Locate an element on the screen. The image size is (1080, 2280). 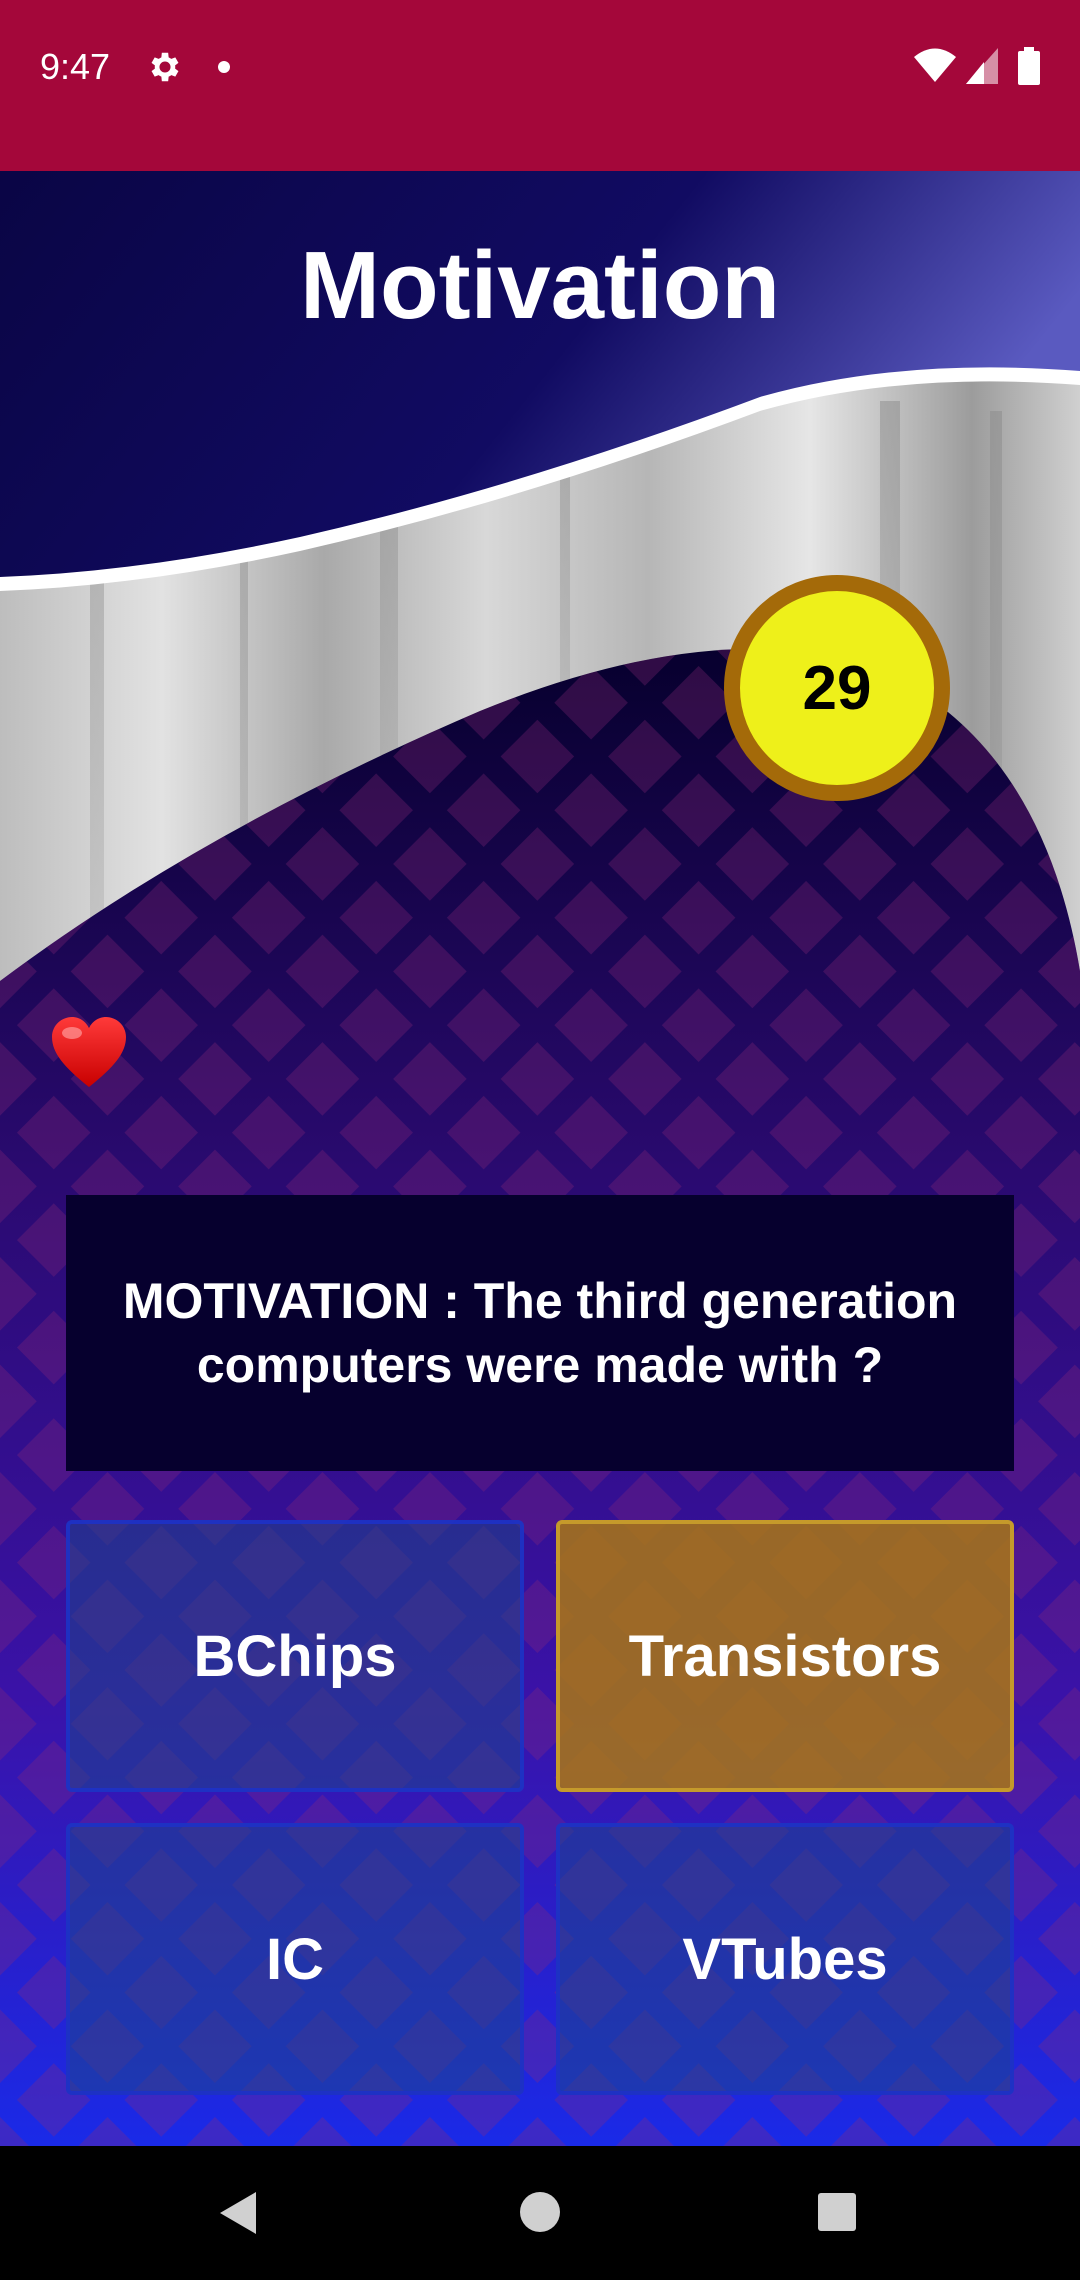
answer-button-c: IC is located at coordinates (295, 1959).